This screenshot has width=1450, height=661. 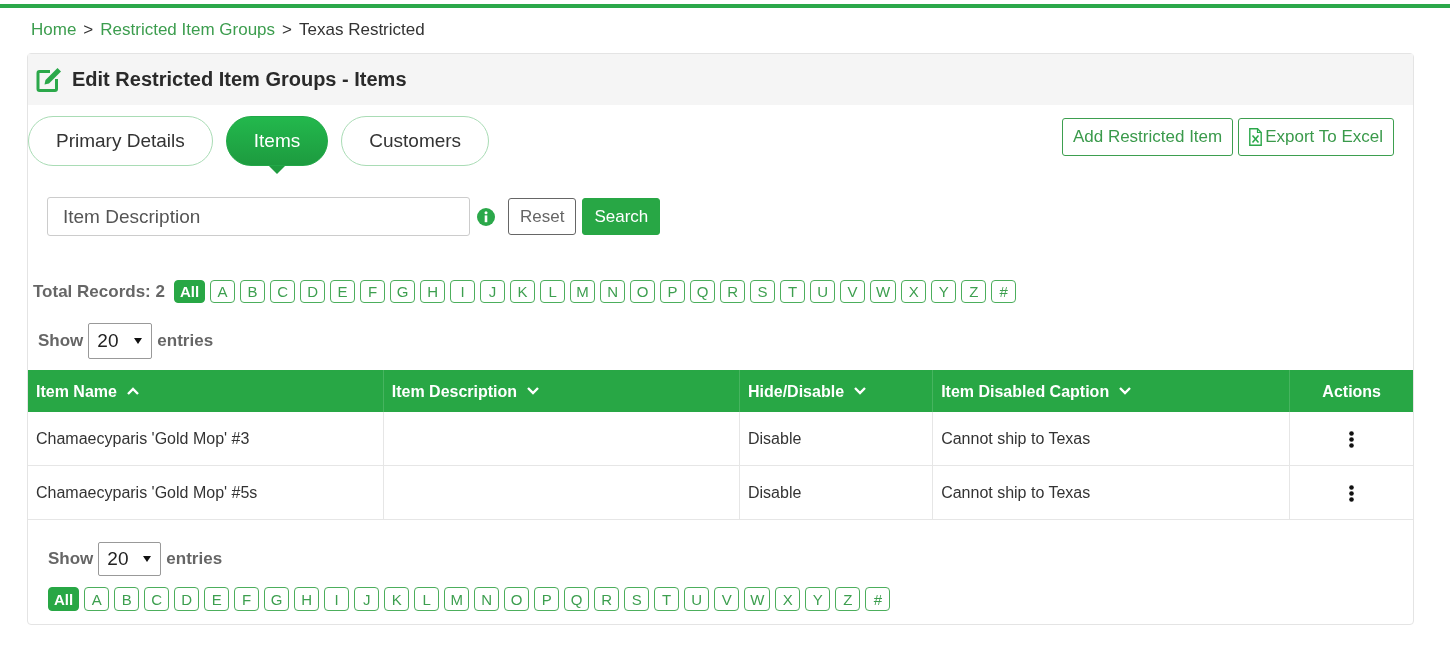 I want to click on total-records-label: Total Records: 2, so click(x=99, y=291).